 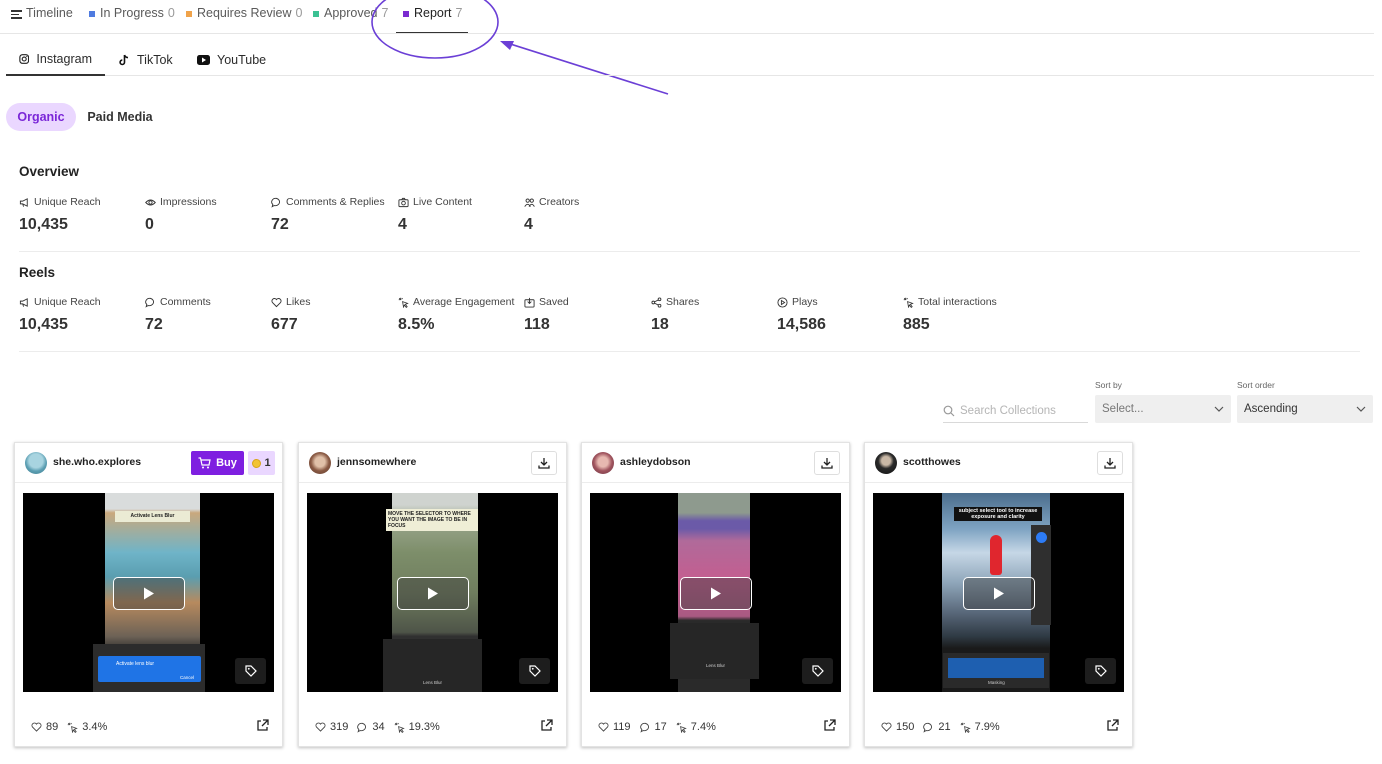 I want to click on reels-title: Reels, so click(x=37, y=272).